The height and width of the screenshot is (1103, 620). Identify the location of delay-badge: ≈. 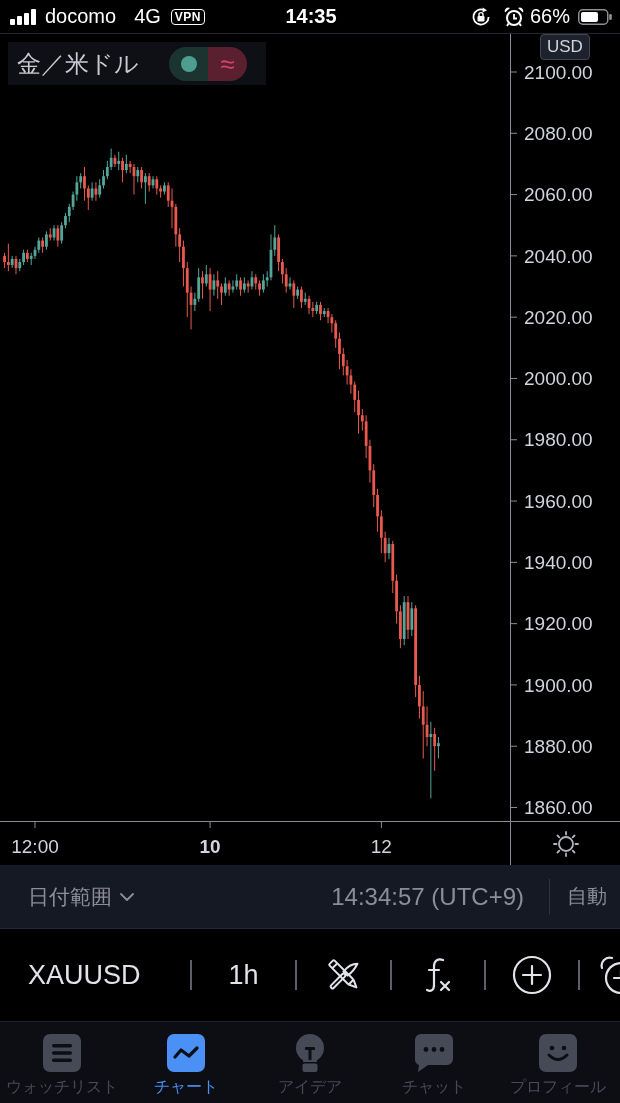
(227, 63).